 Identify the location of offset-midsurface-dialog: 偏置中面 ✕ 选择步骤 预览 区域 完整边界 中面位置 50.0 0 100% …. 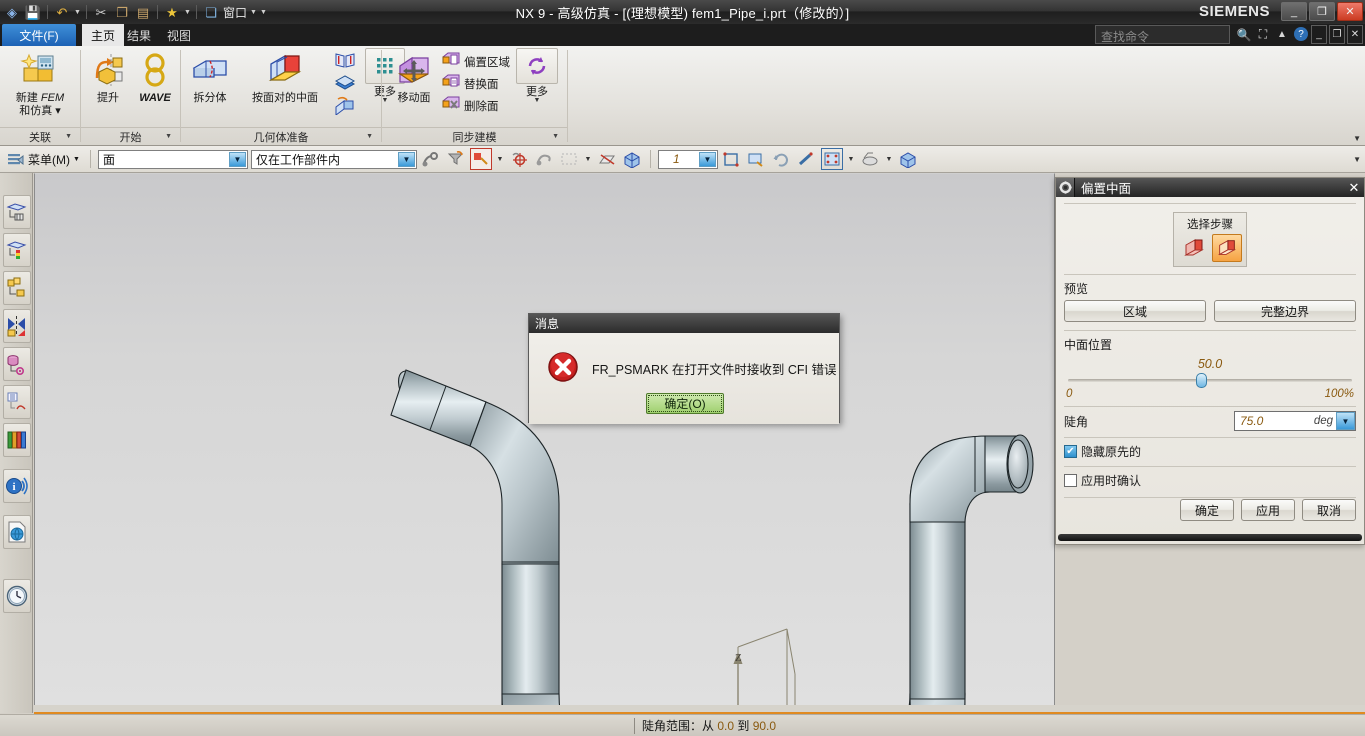
(1210, 361).